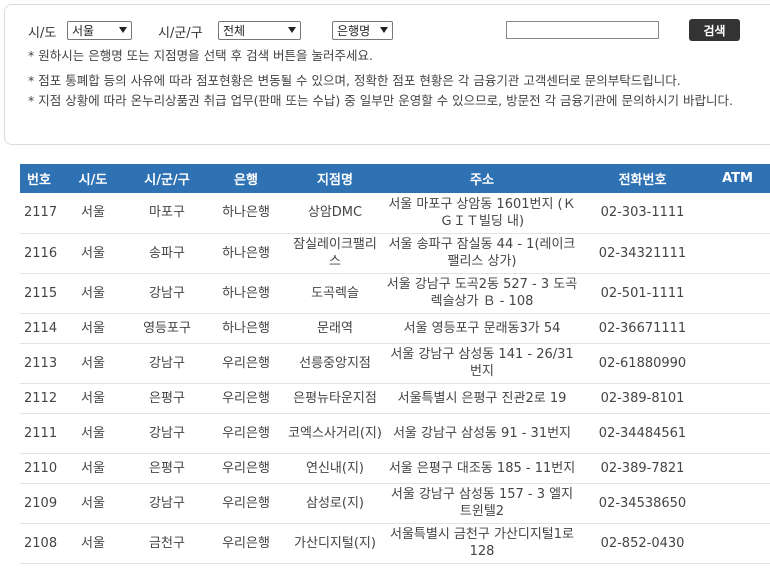  What do you see at coordinates (167, 213) in the screenshot?
I see `cell-sigungu: 마포구` at bounding box center [167, 213].